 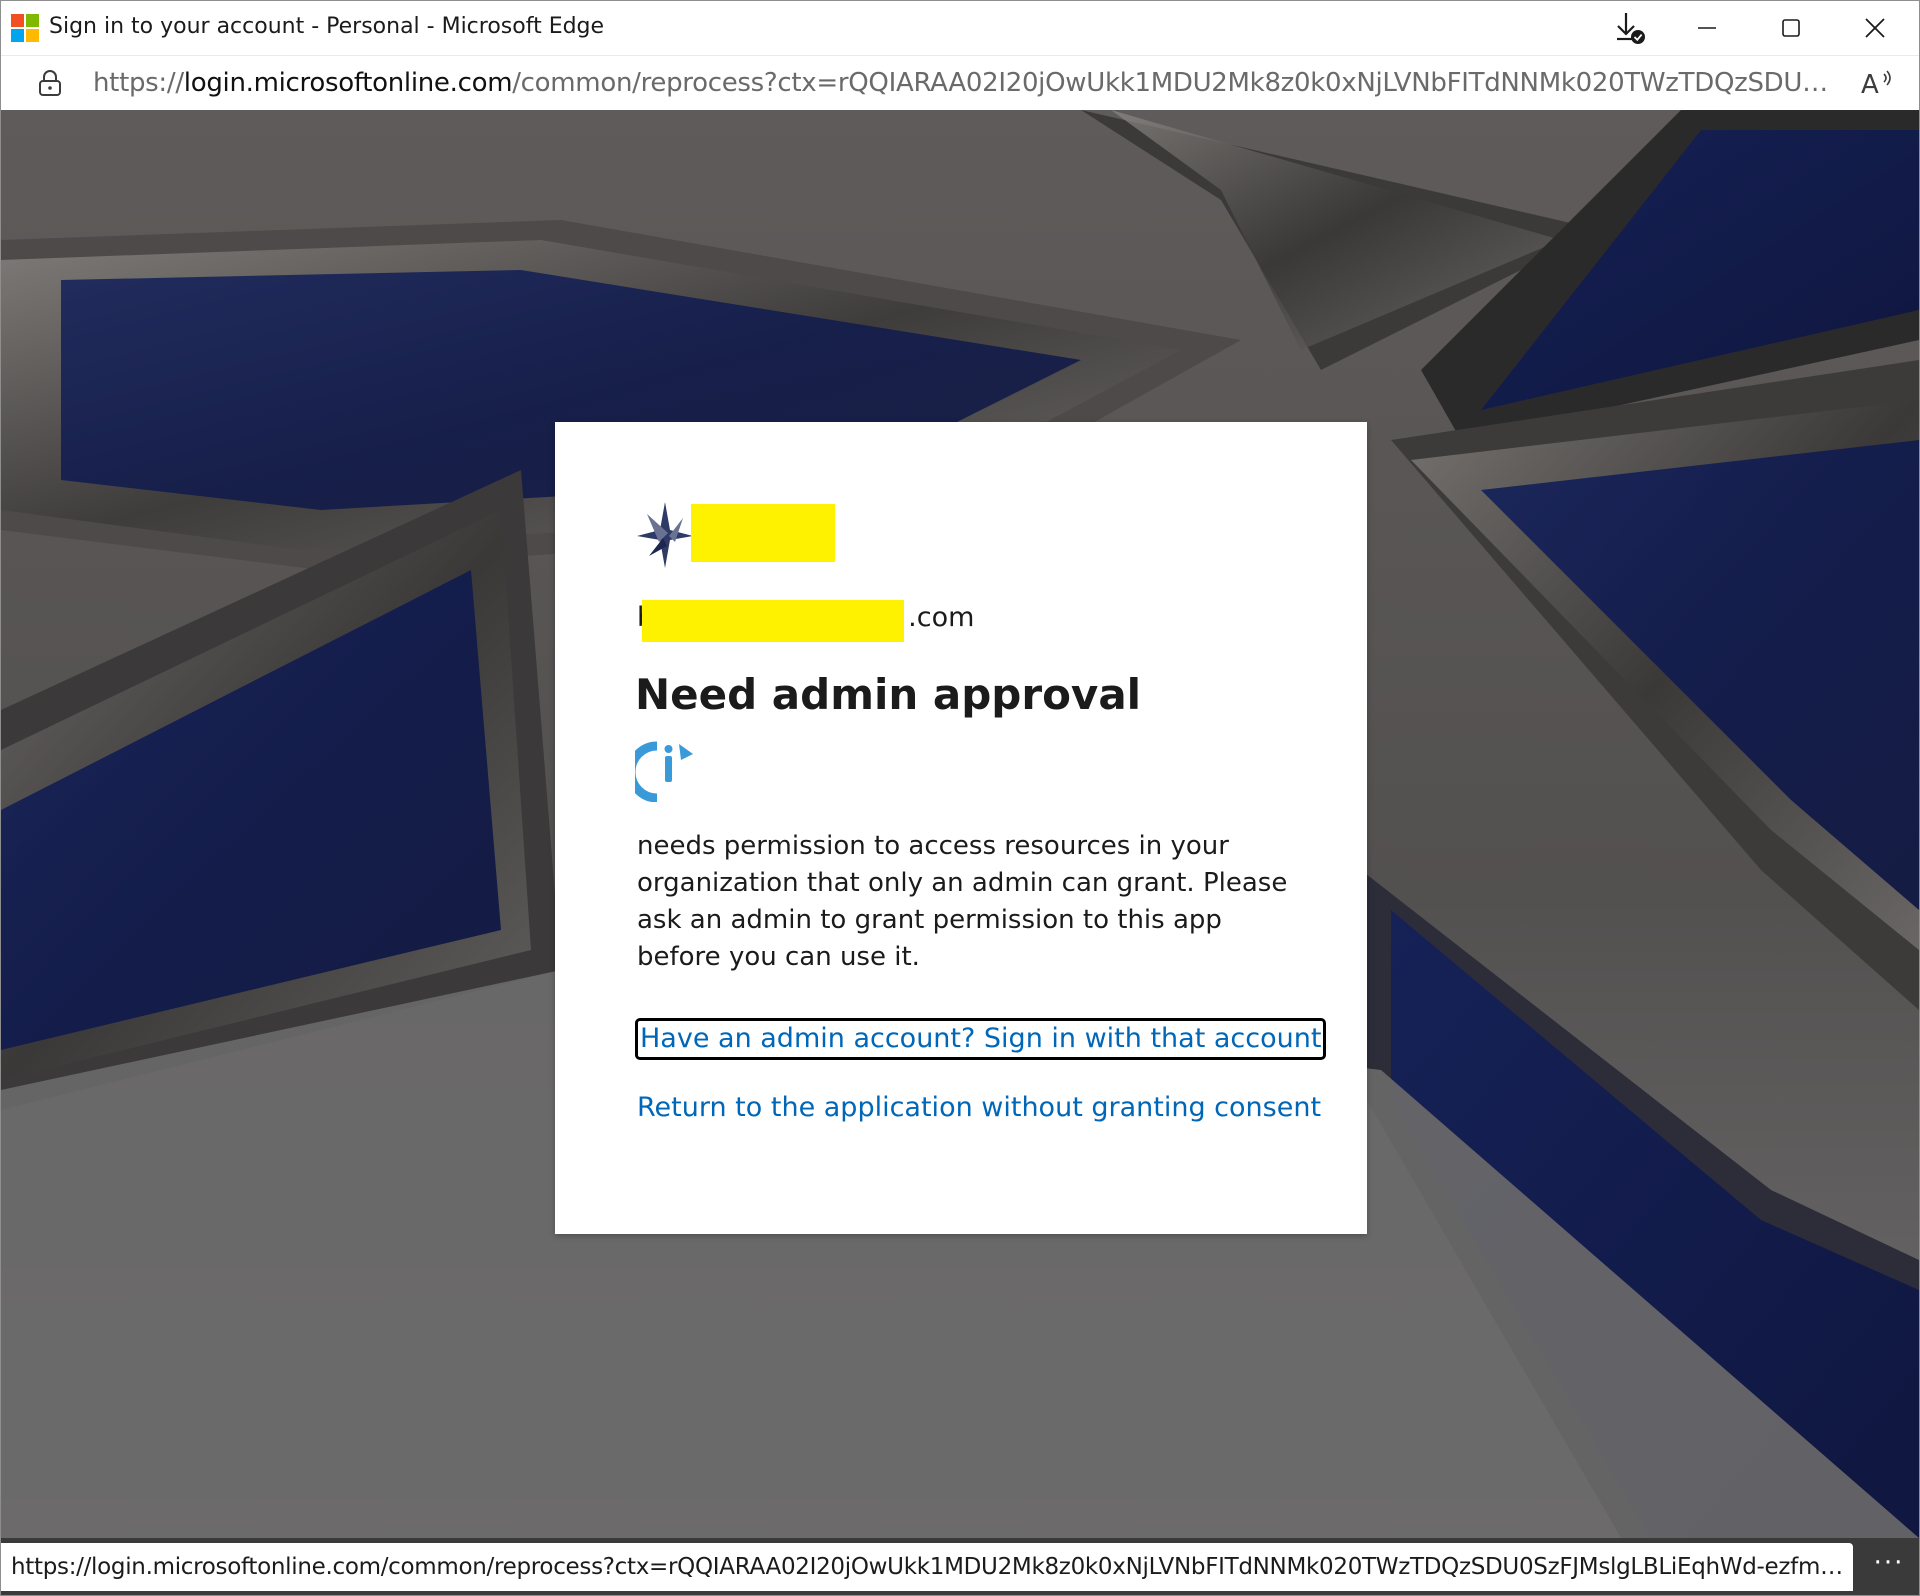 I want to click on minimize-button, so click(x=1707, y=28).